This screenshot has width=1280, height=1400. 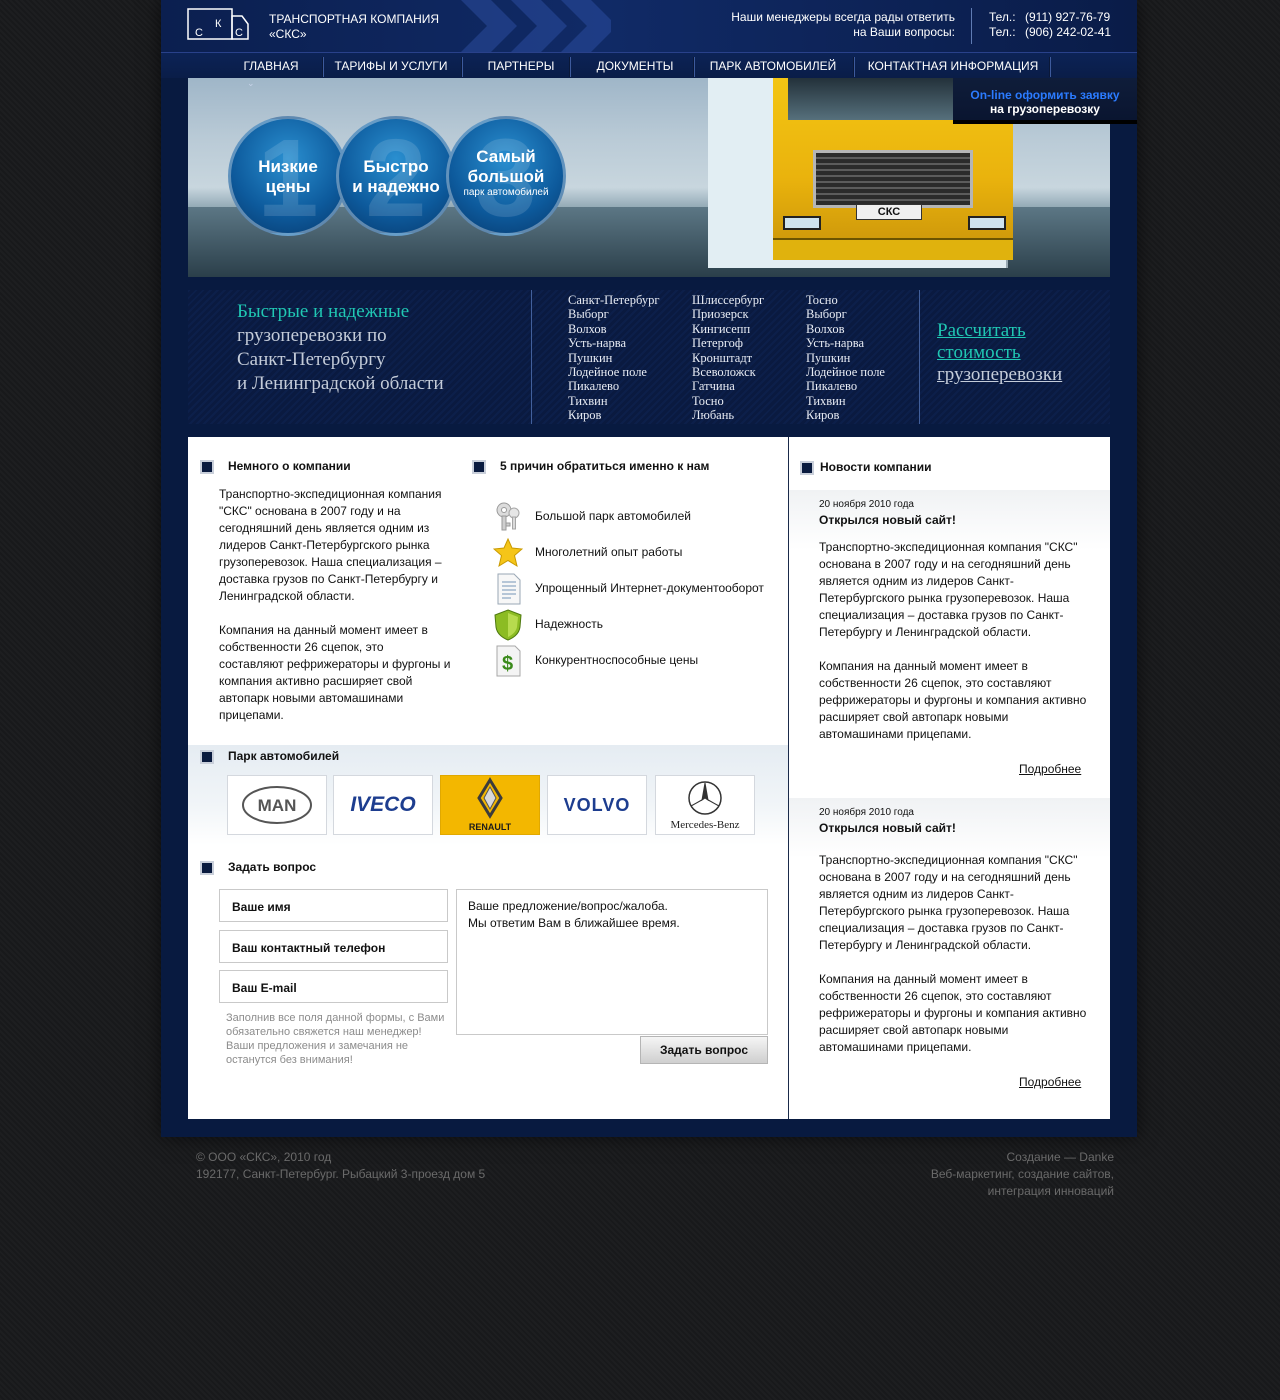 I want to click on city-item: Всеволожск, so click(x=724, y=372).